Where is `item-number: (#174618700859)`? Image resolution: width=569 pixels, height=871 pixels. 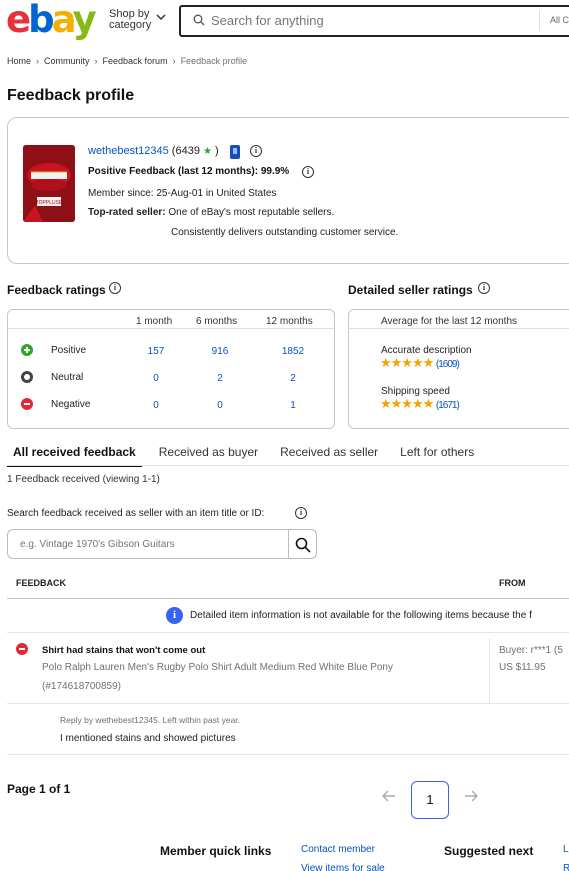
item-number: (#174618700859) is located at coordinates (81, 686).